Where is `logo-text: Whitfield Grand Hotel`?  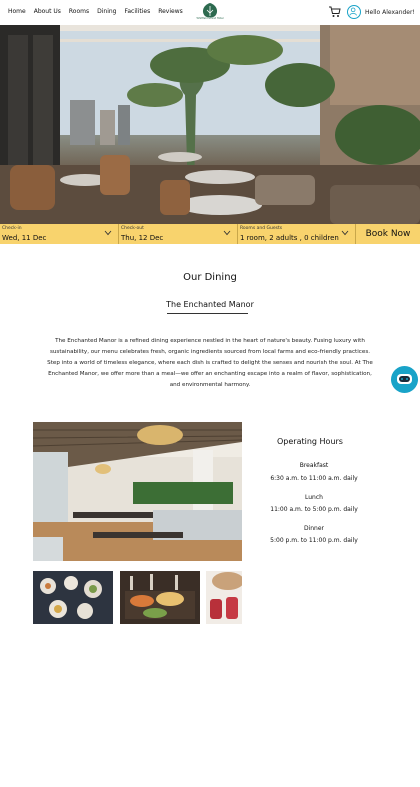
logo-text: Whitfield Grand Hotel is located at coordinates (210, 18).